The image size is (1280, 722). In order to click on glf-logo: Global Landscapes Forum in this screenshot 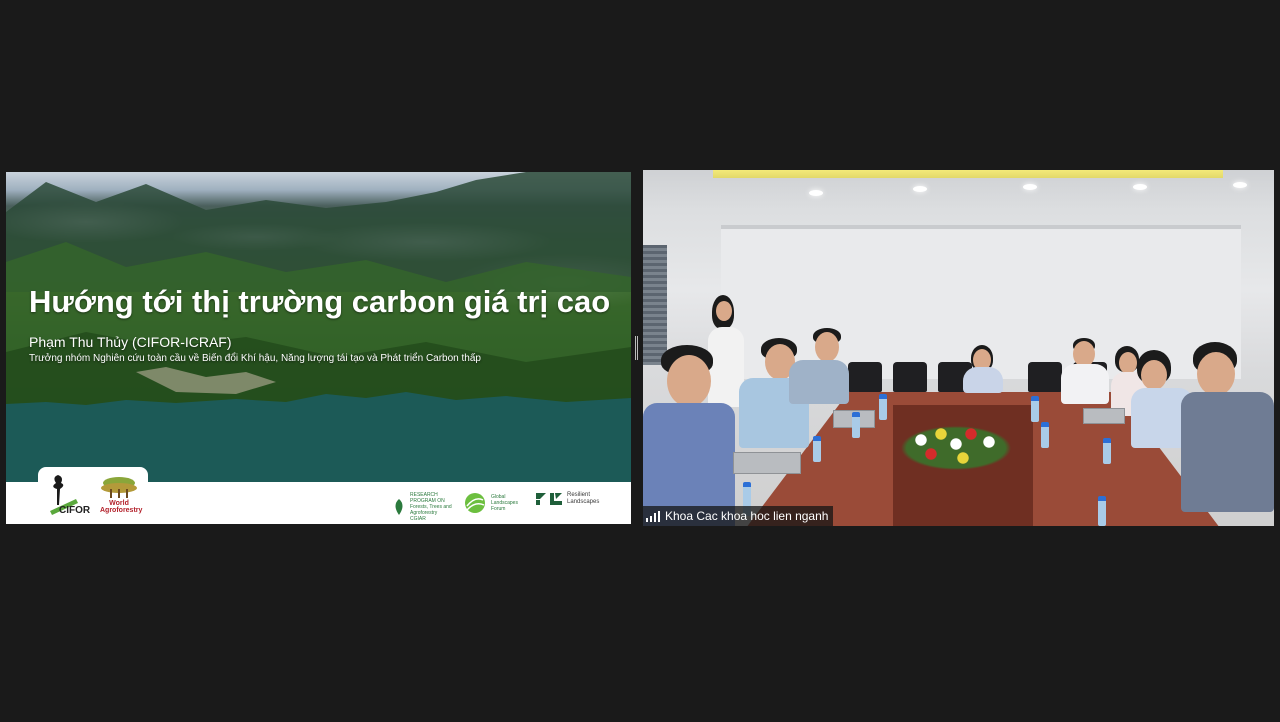, I will do `click(492, 503)`.